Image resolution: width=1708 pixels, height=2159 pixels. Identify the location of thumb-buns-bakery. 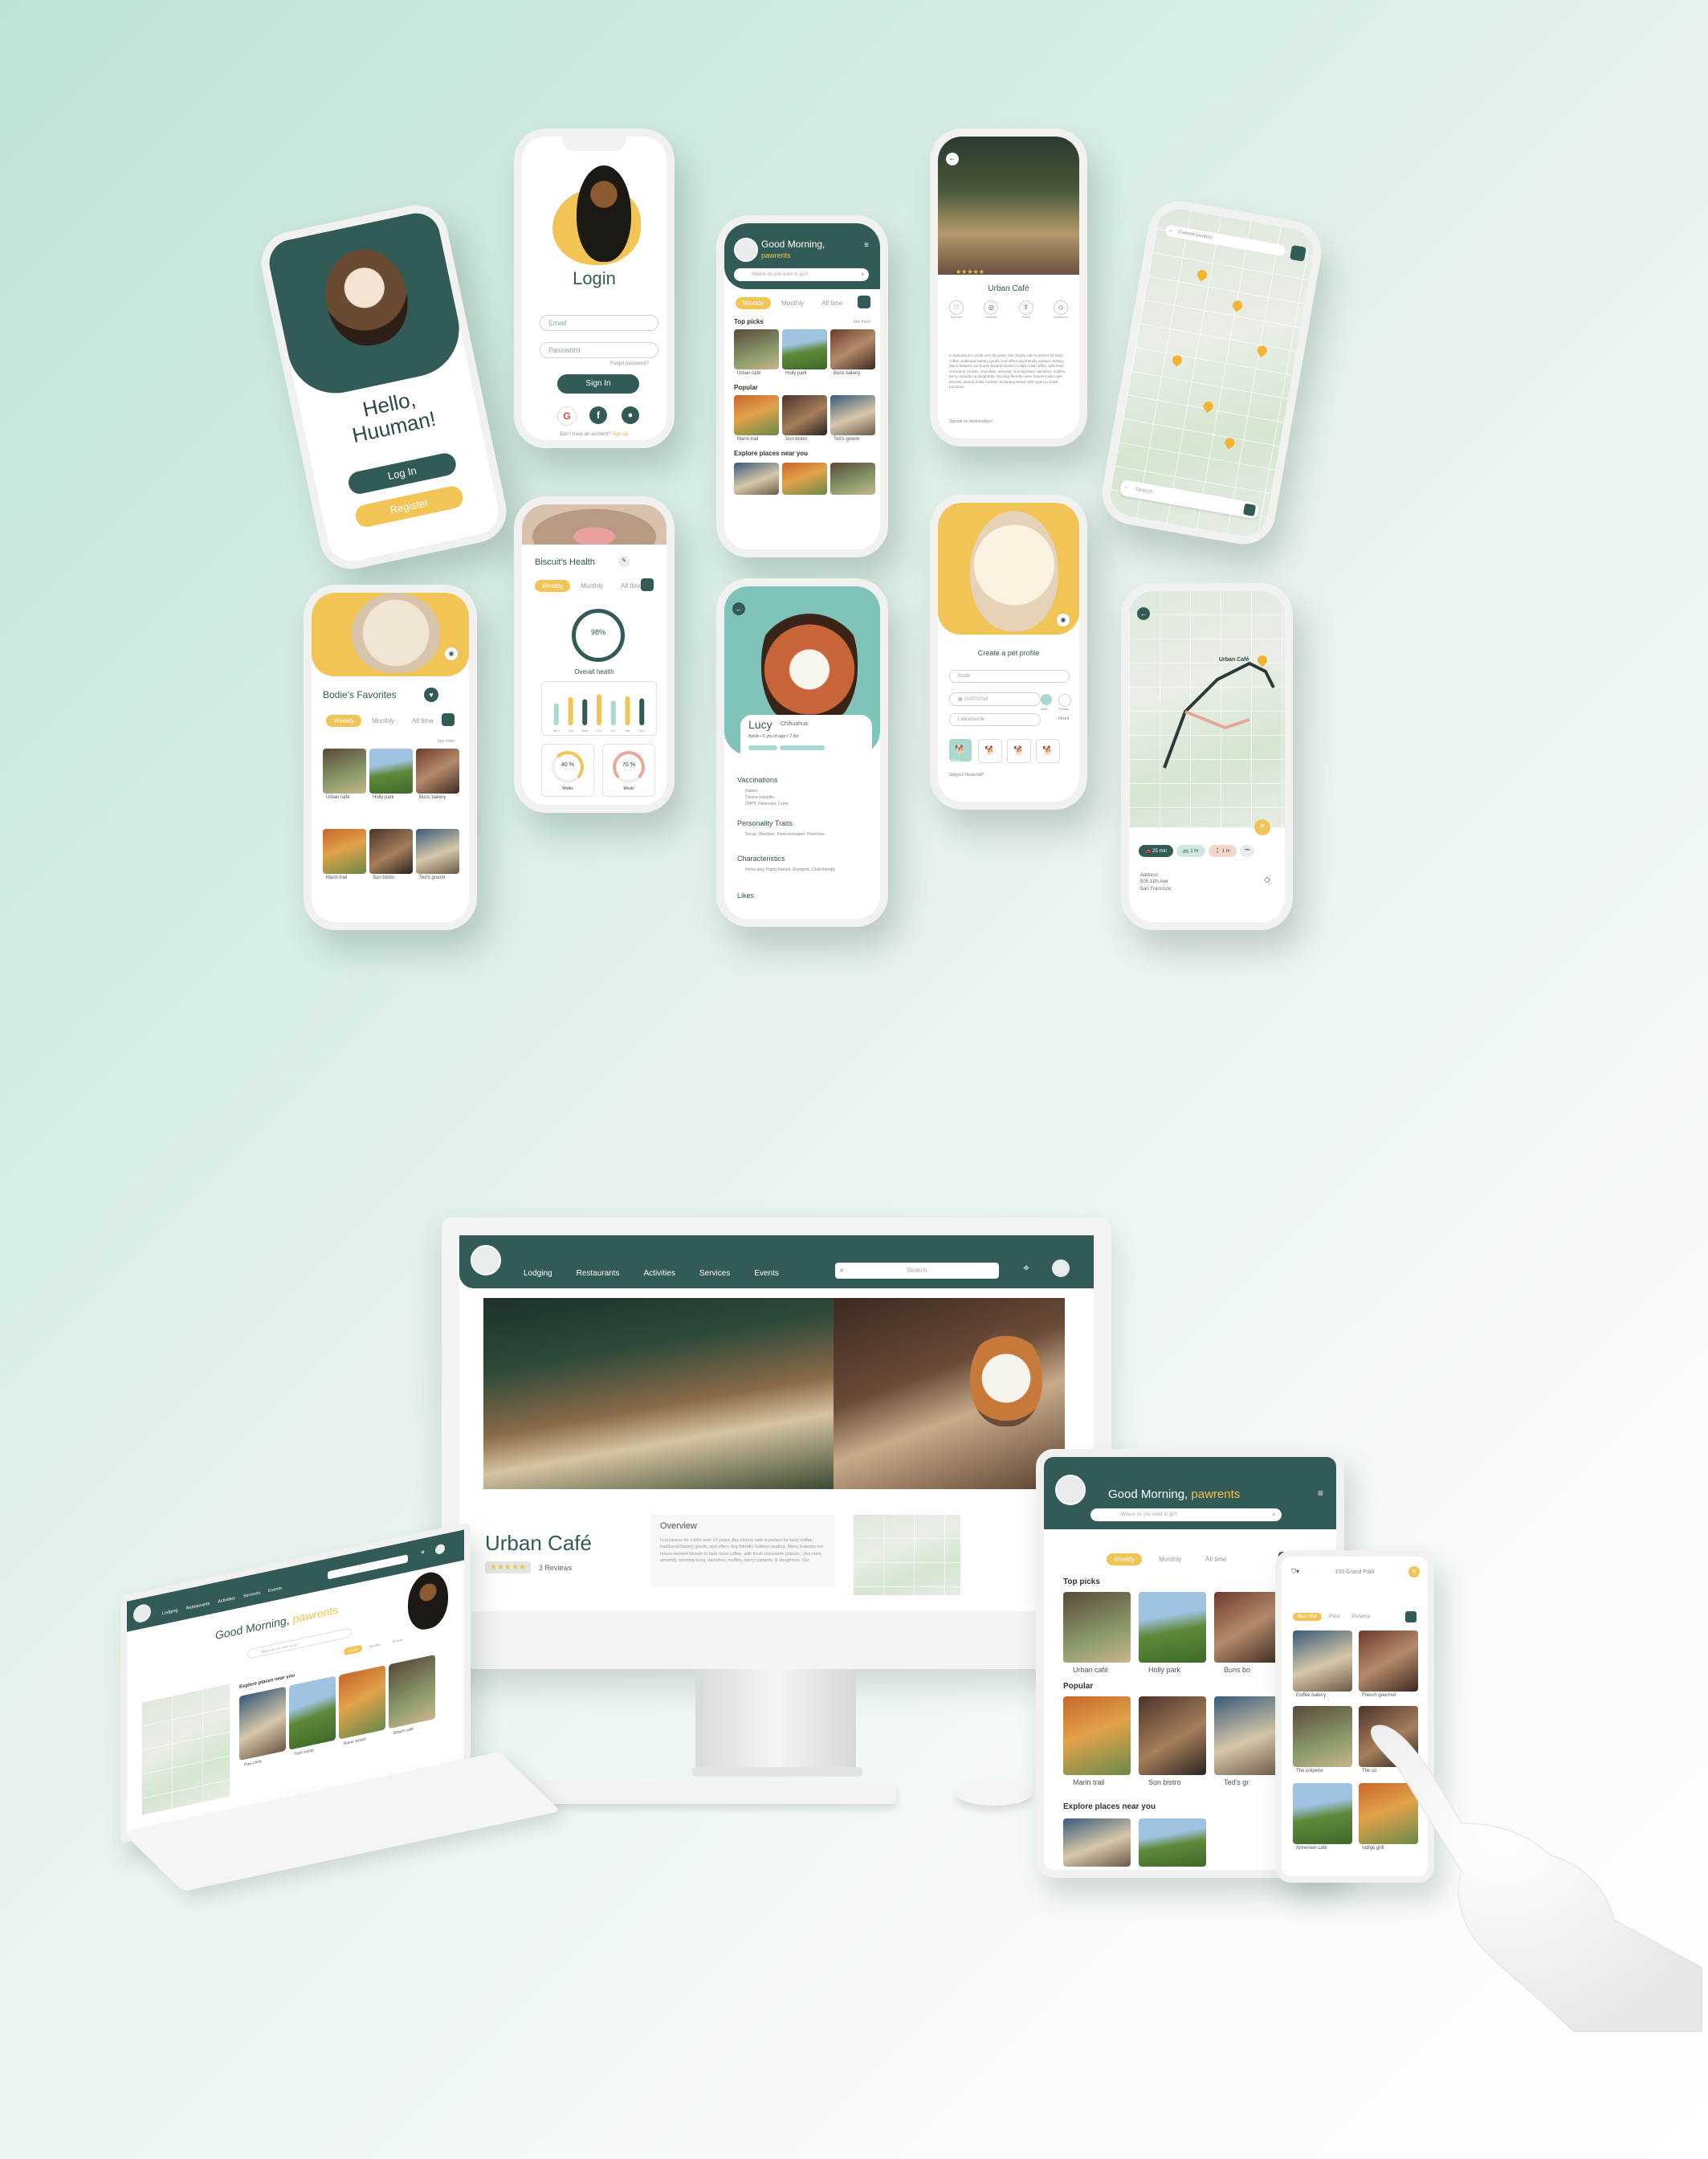
(852, 349).